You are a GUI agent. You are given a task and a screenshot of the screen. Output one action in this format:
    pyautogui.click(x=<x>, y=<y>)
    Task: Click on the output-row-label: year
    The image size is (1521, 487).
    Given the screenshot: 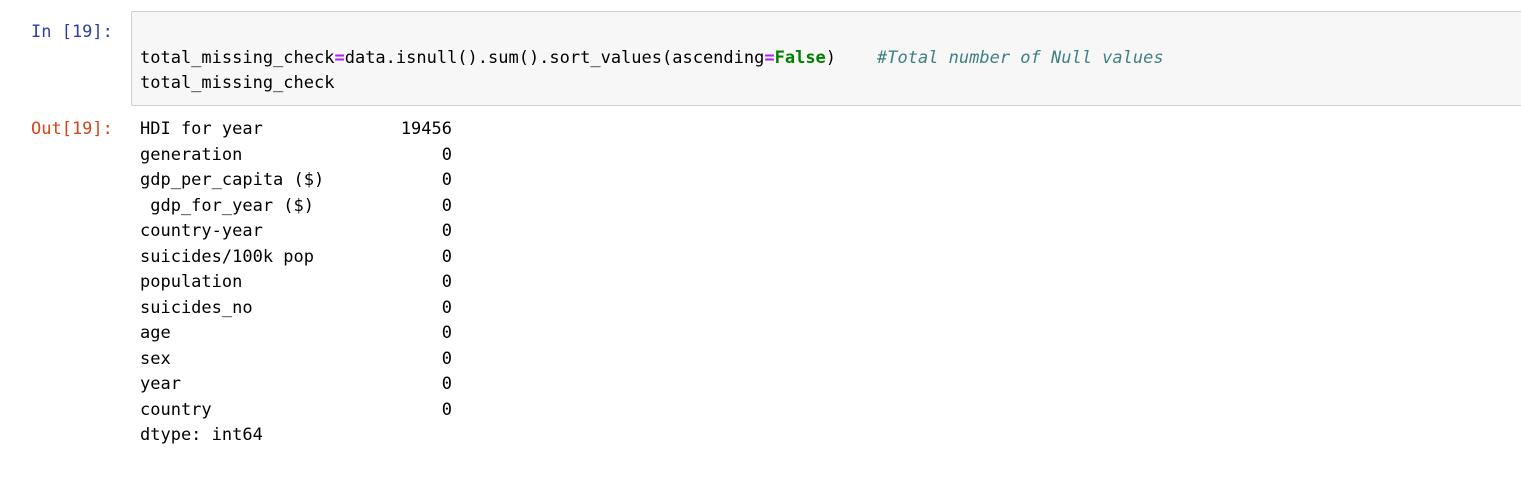 What is the action you would take?
    pyautogui.click(x=160, y=384)
    